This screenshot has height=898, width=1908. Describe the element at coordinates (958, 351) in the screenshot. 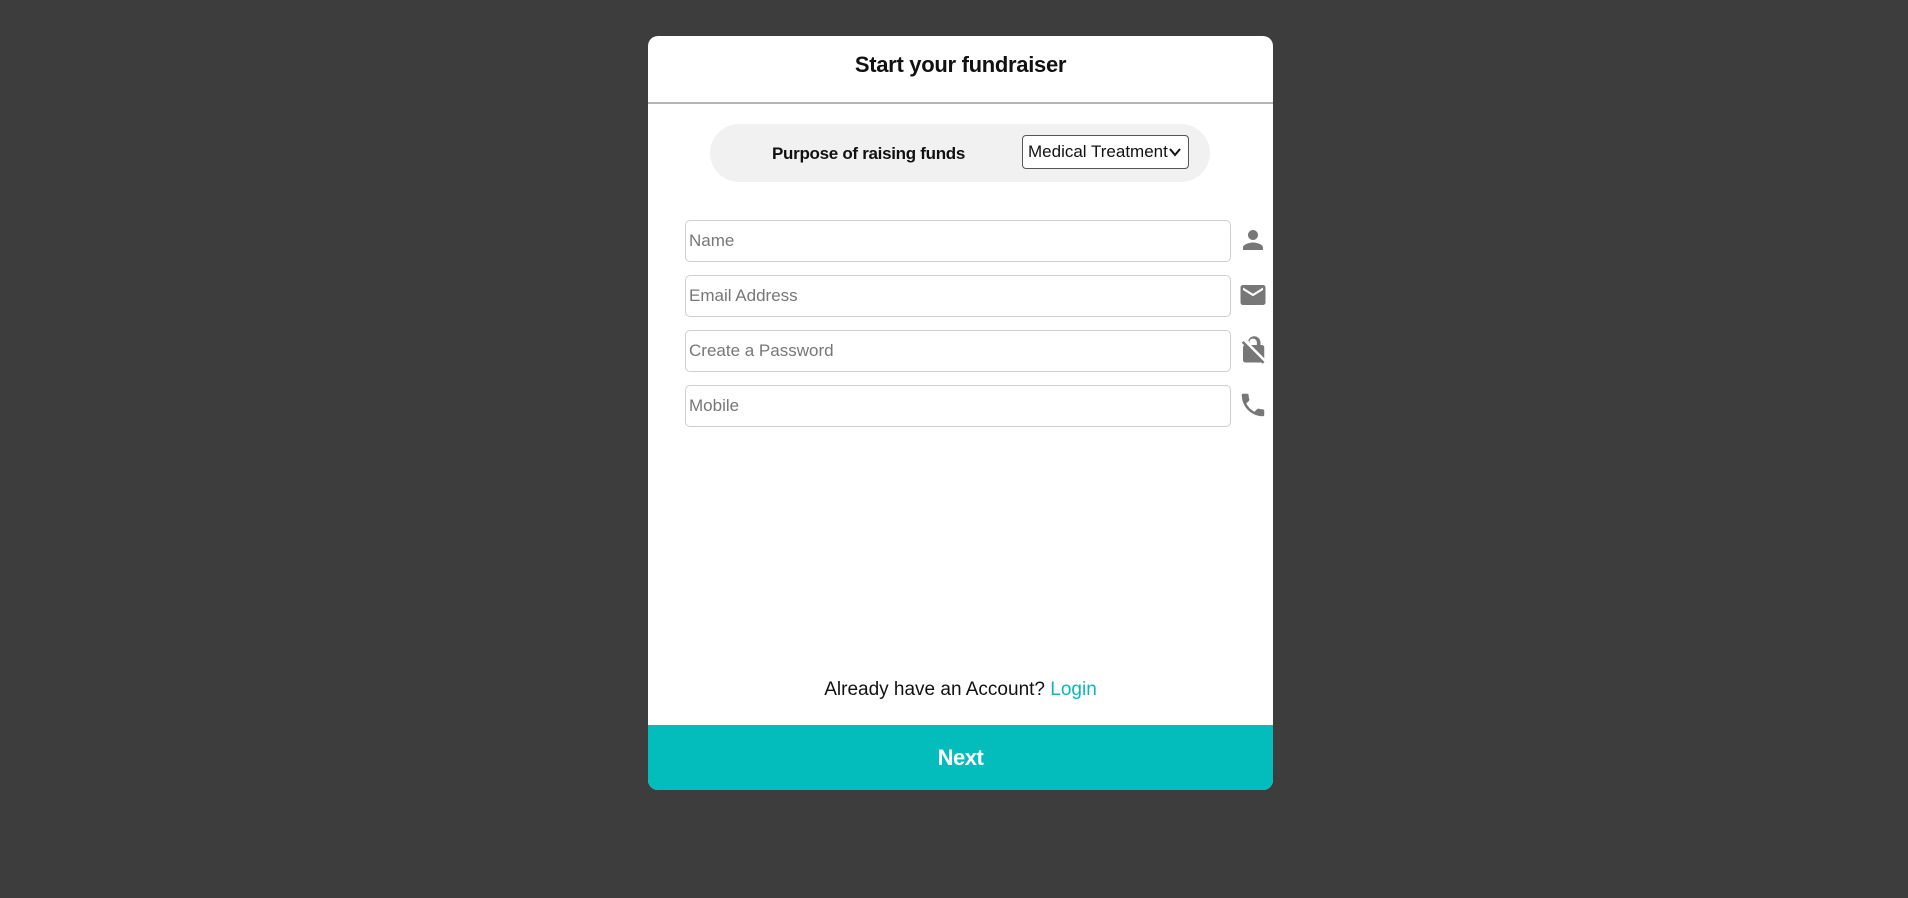

I see `password-input` at that location.